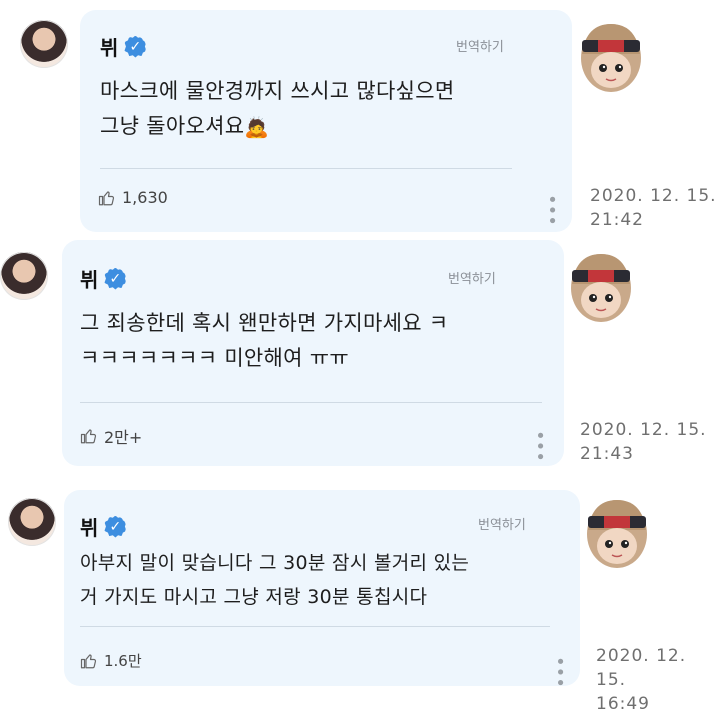 Image resolution: width=720 pixels, height=716 pixels. What do you see at coordinates (145, 197) in the screenshot?
I see `like-count: 1,630` at bounding box center [145, 197].